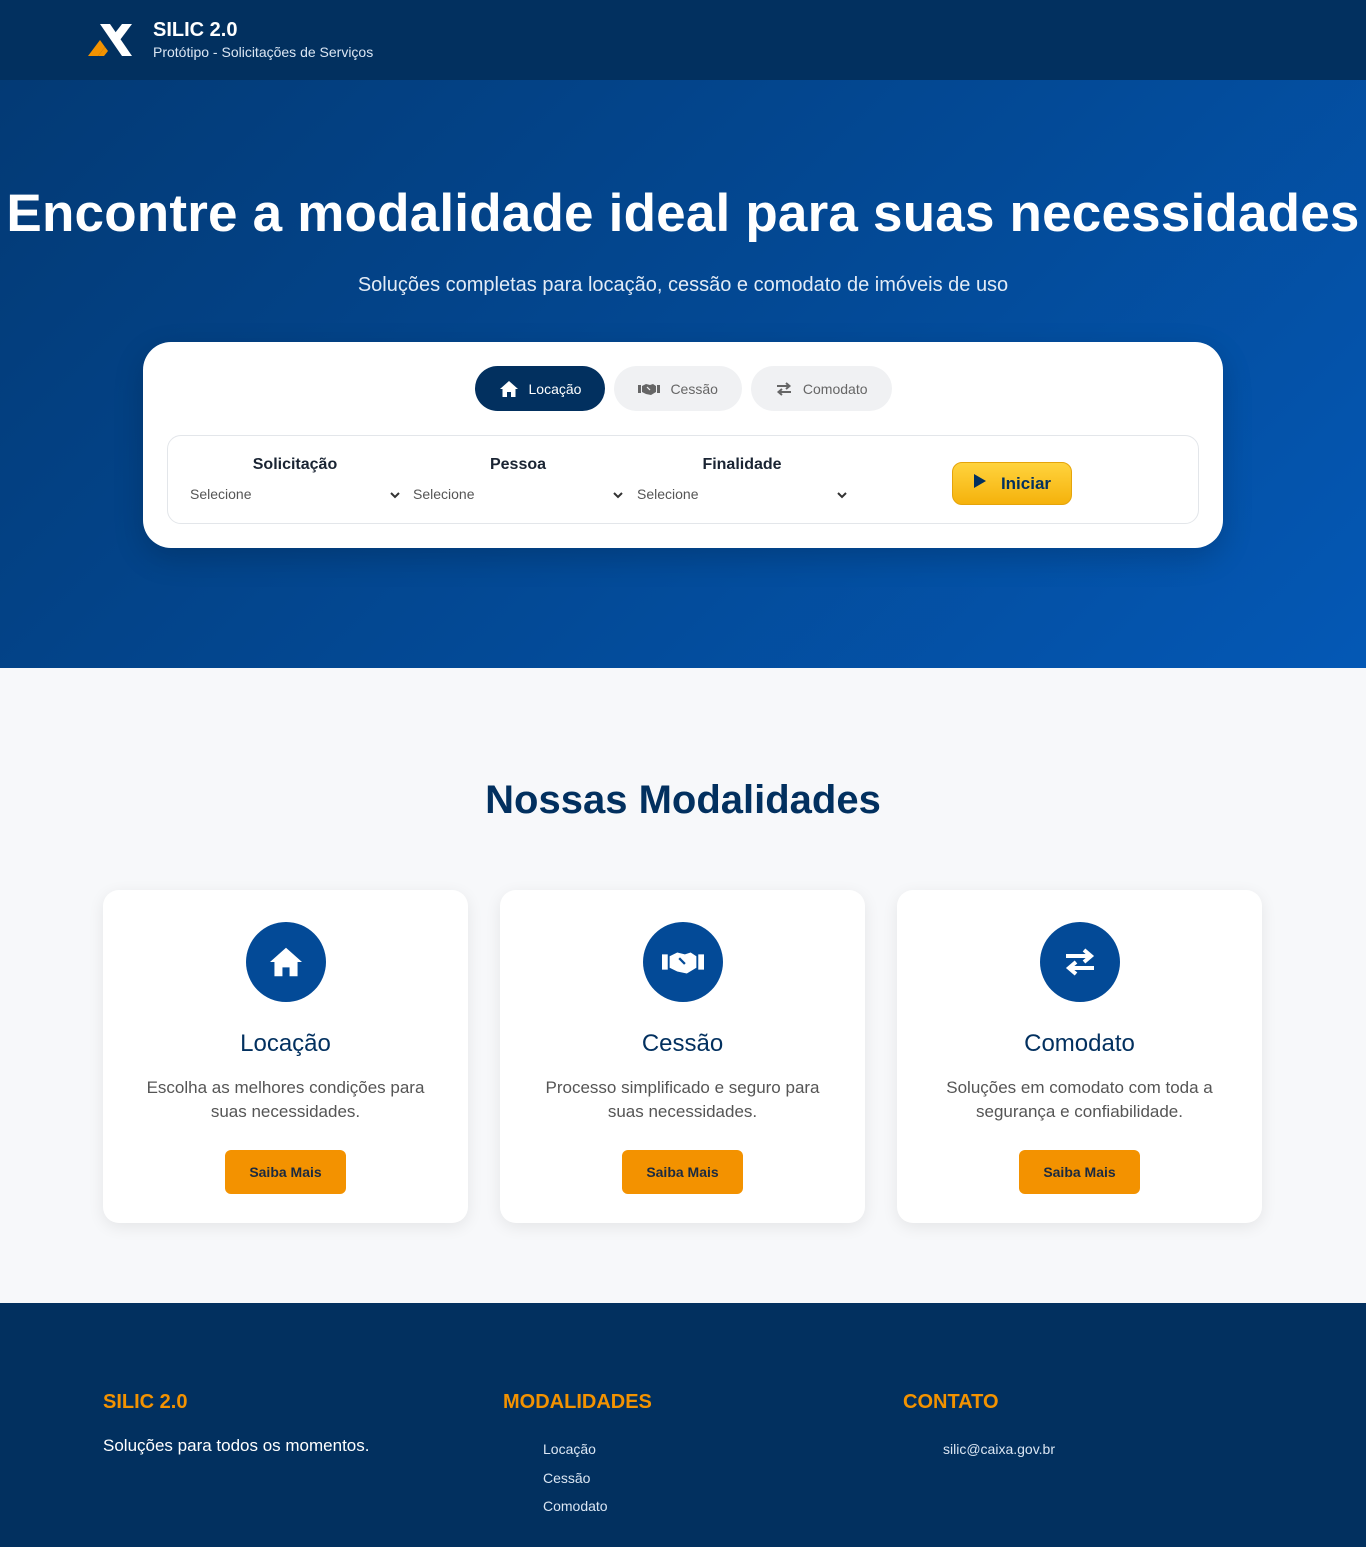 The image size is (1366, 1547). Describe the element at coordinates (577, 1402) in the screenshot. I see `footer-modalidades-title: MODALIDADES` at that location.